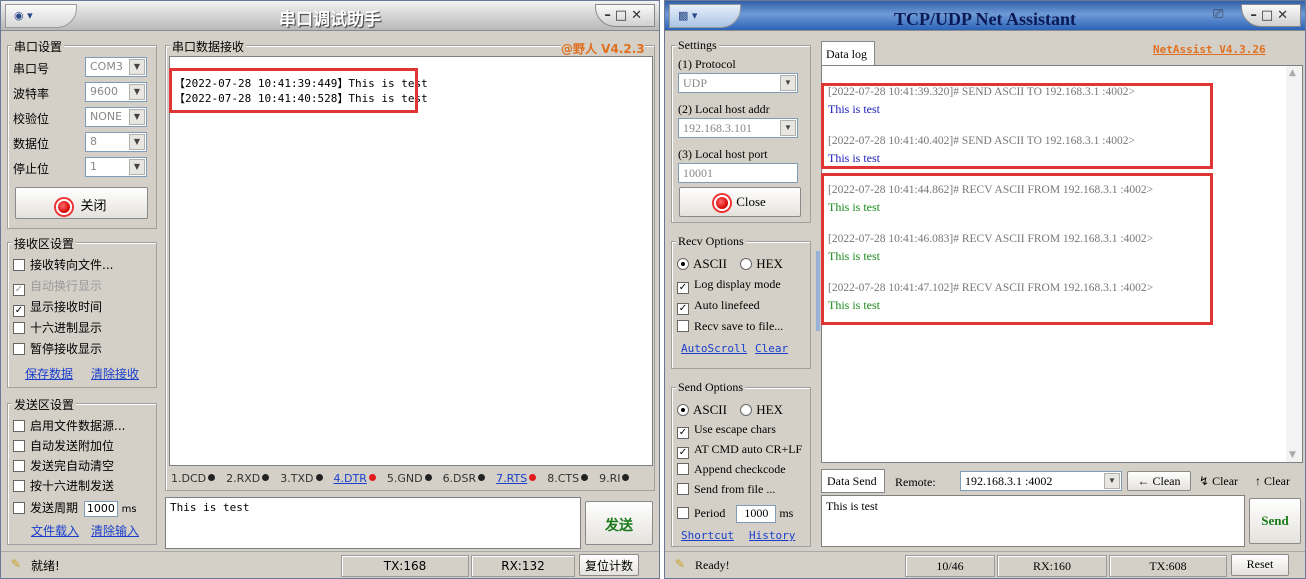  Describe the element at coordinates (19, 508) in the screenshot. I see `send-period-checkbox` at that location.